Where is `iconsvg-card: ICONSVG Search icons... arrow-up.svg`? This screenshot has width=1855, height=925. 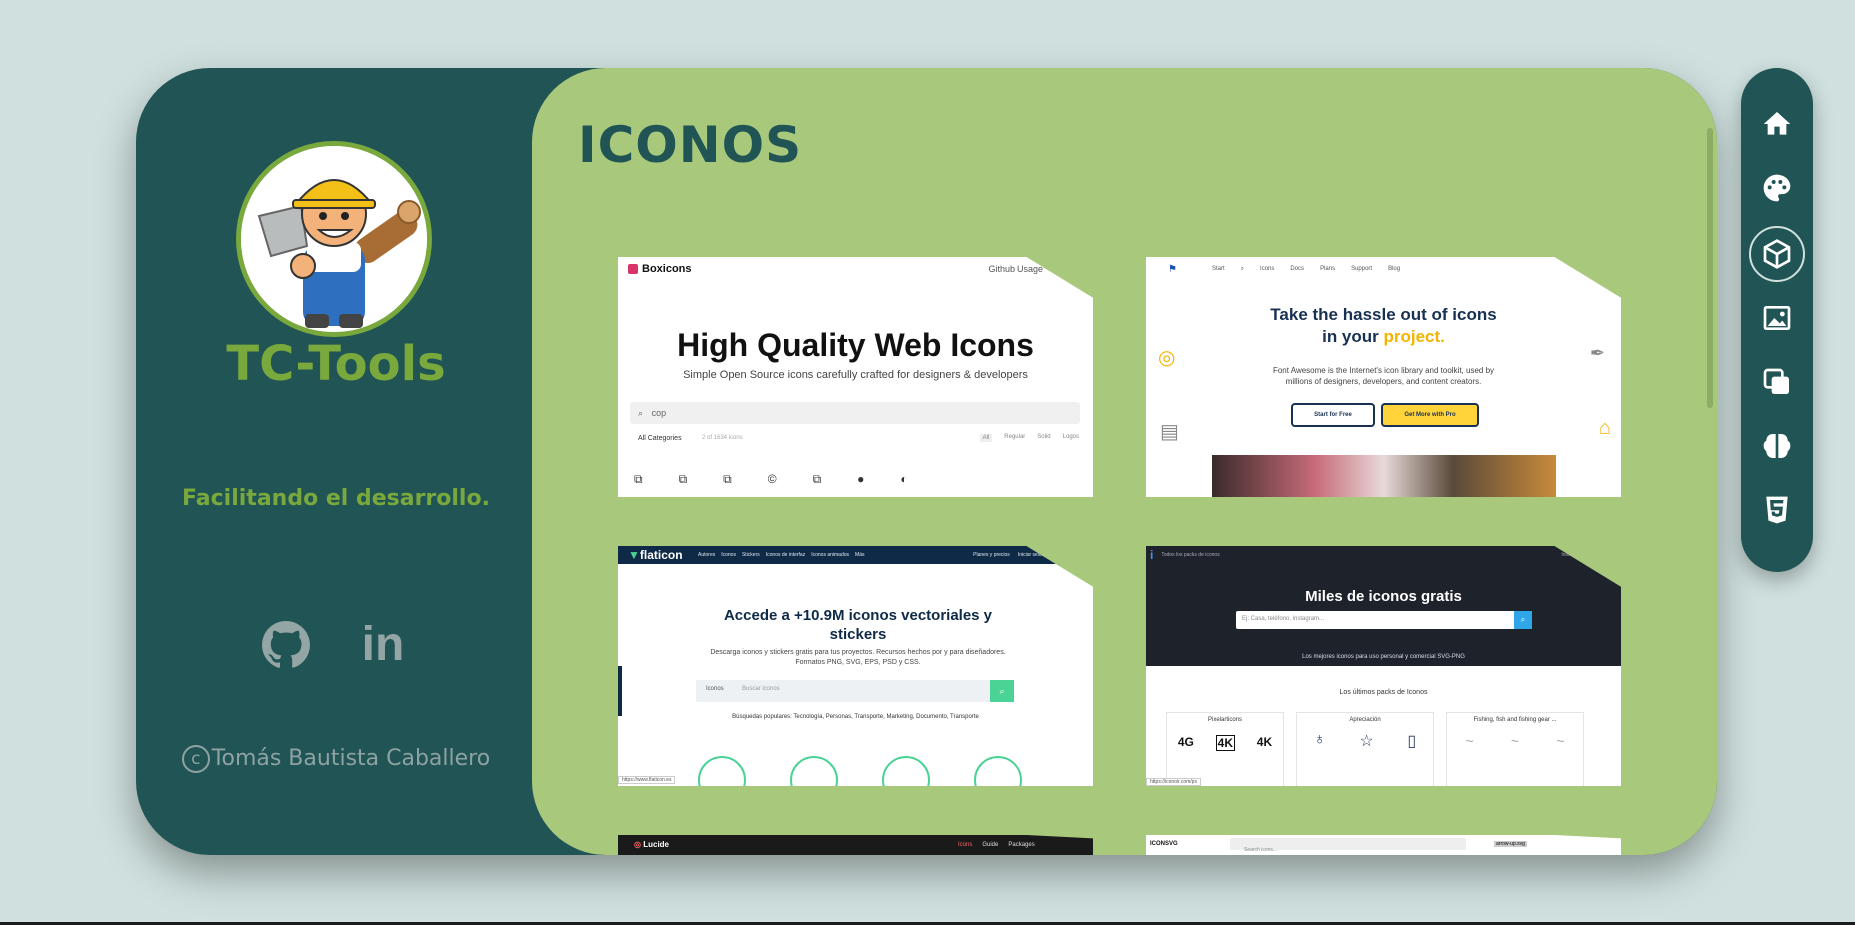
iconsvg-card: ICONSVG Search icons... arrow-up.svg is located at coordinates (1383, 845).